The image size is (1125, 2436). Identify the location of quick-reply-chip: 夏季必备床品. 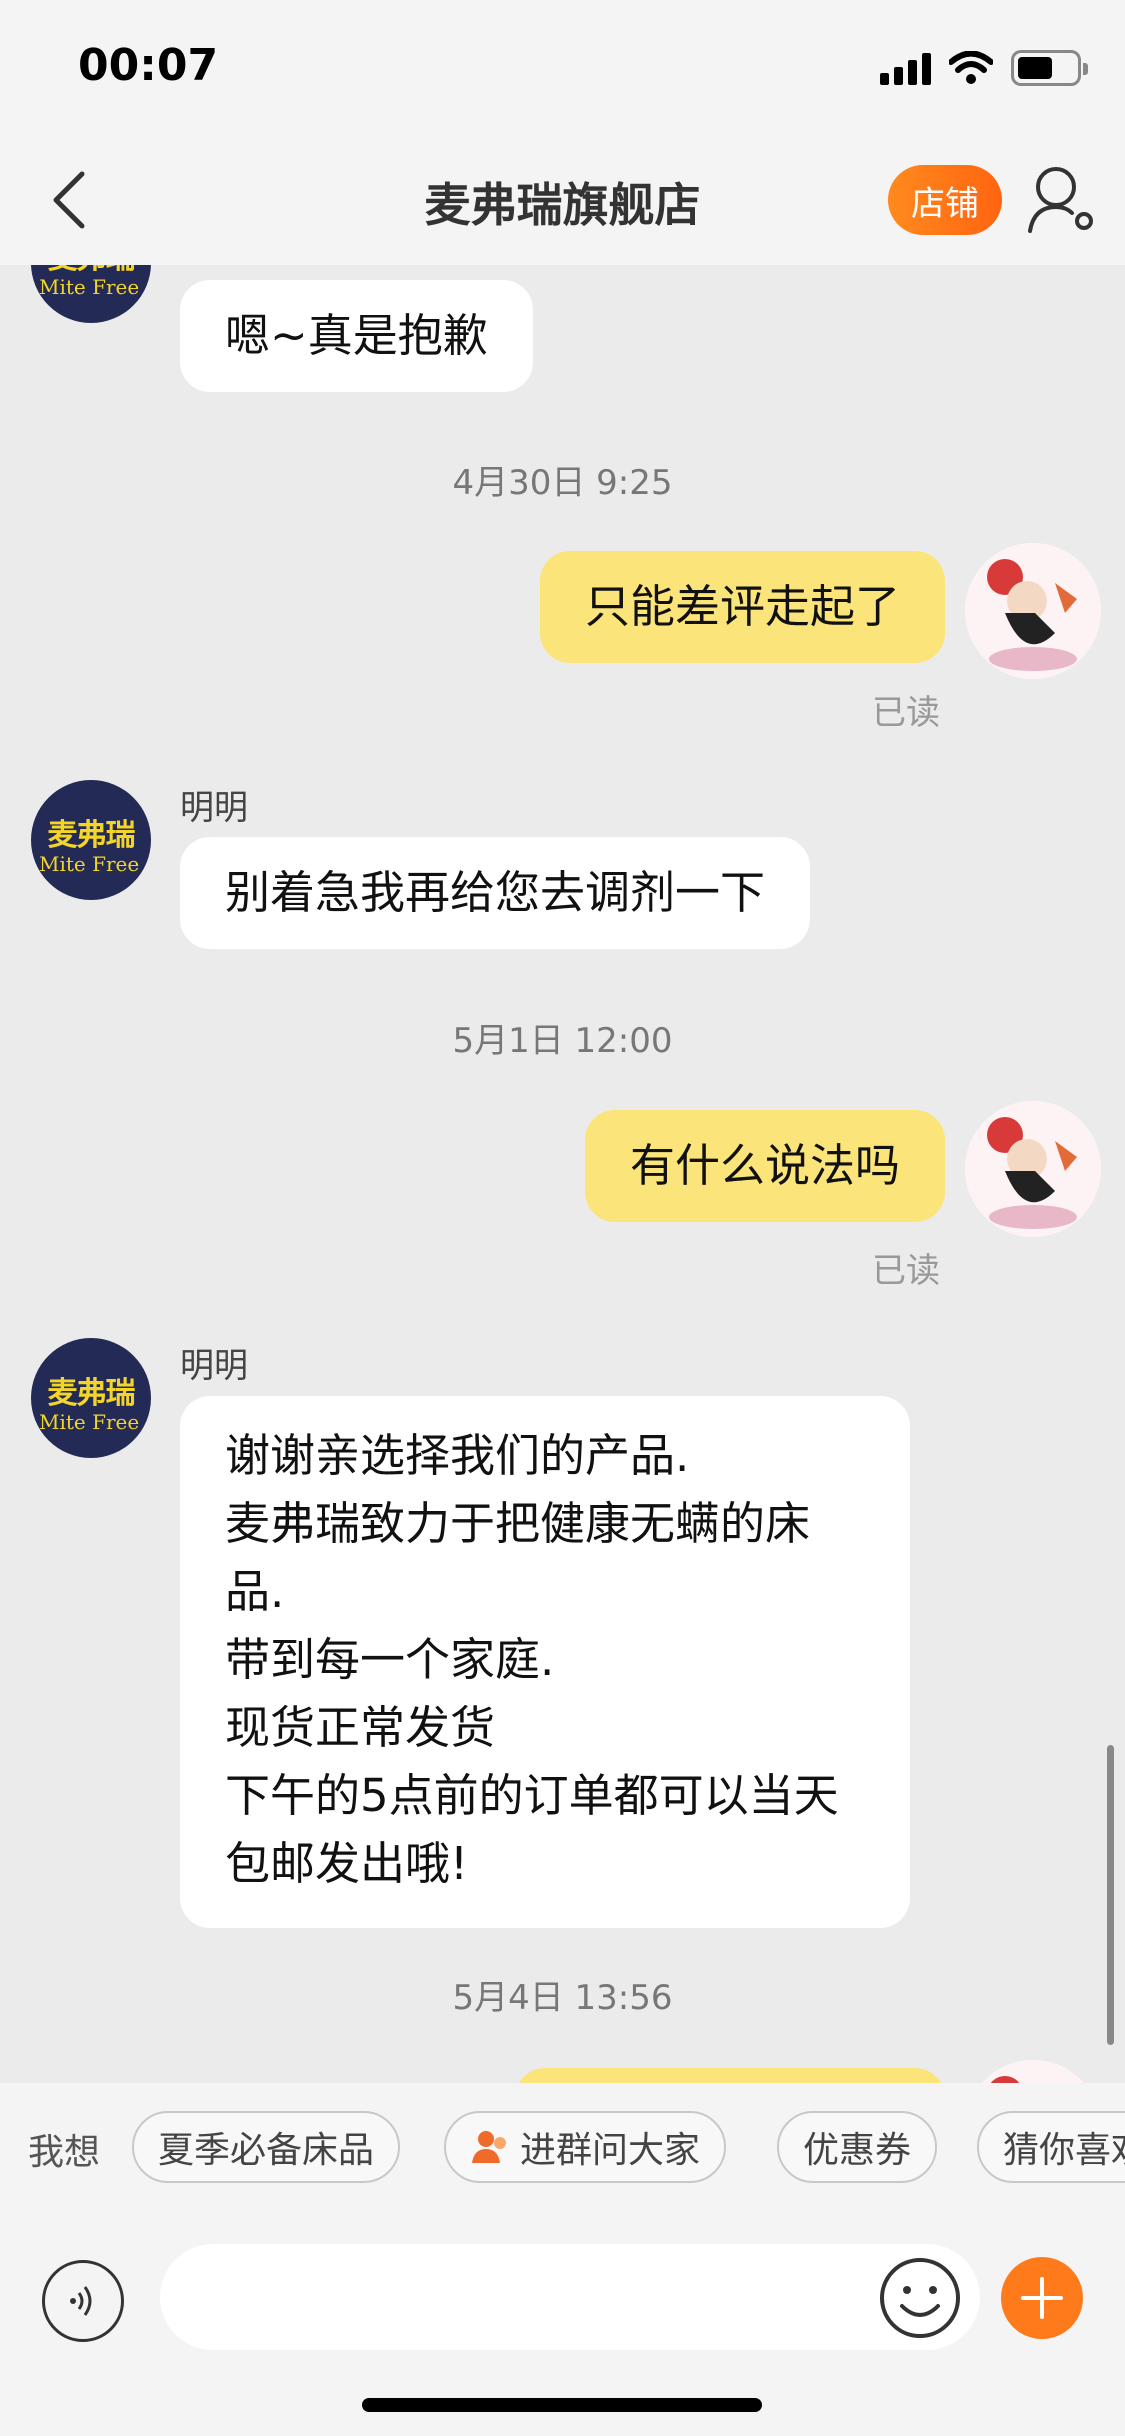
(266, 2147).